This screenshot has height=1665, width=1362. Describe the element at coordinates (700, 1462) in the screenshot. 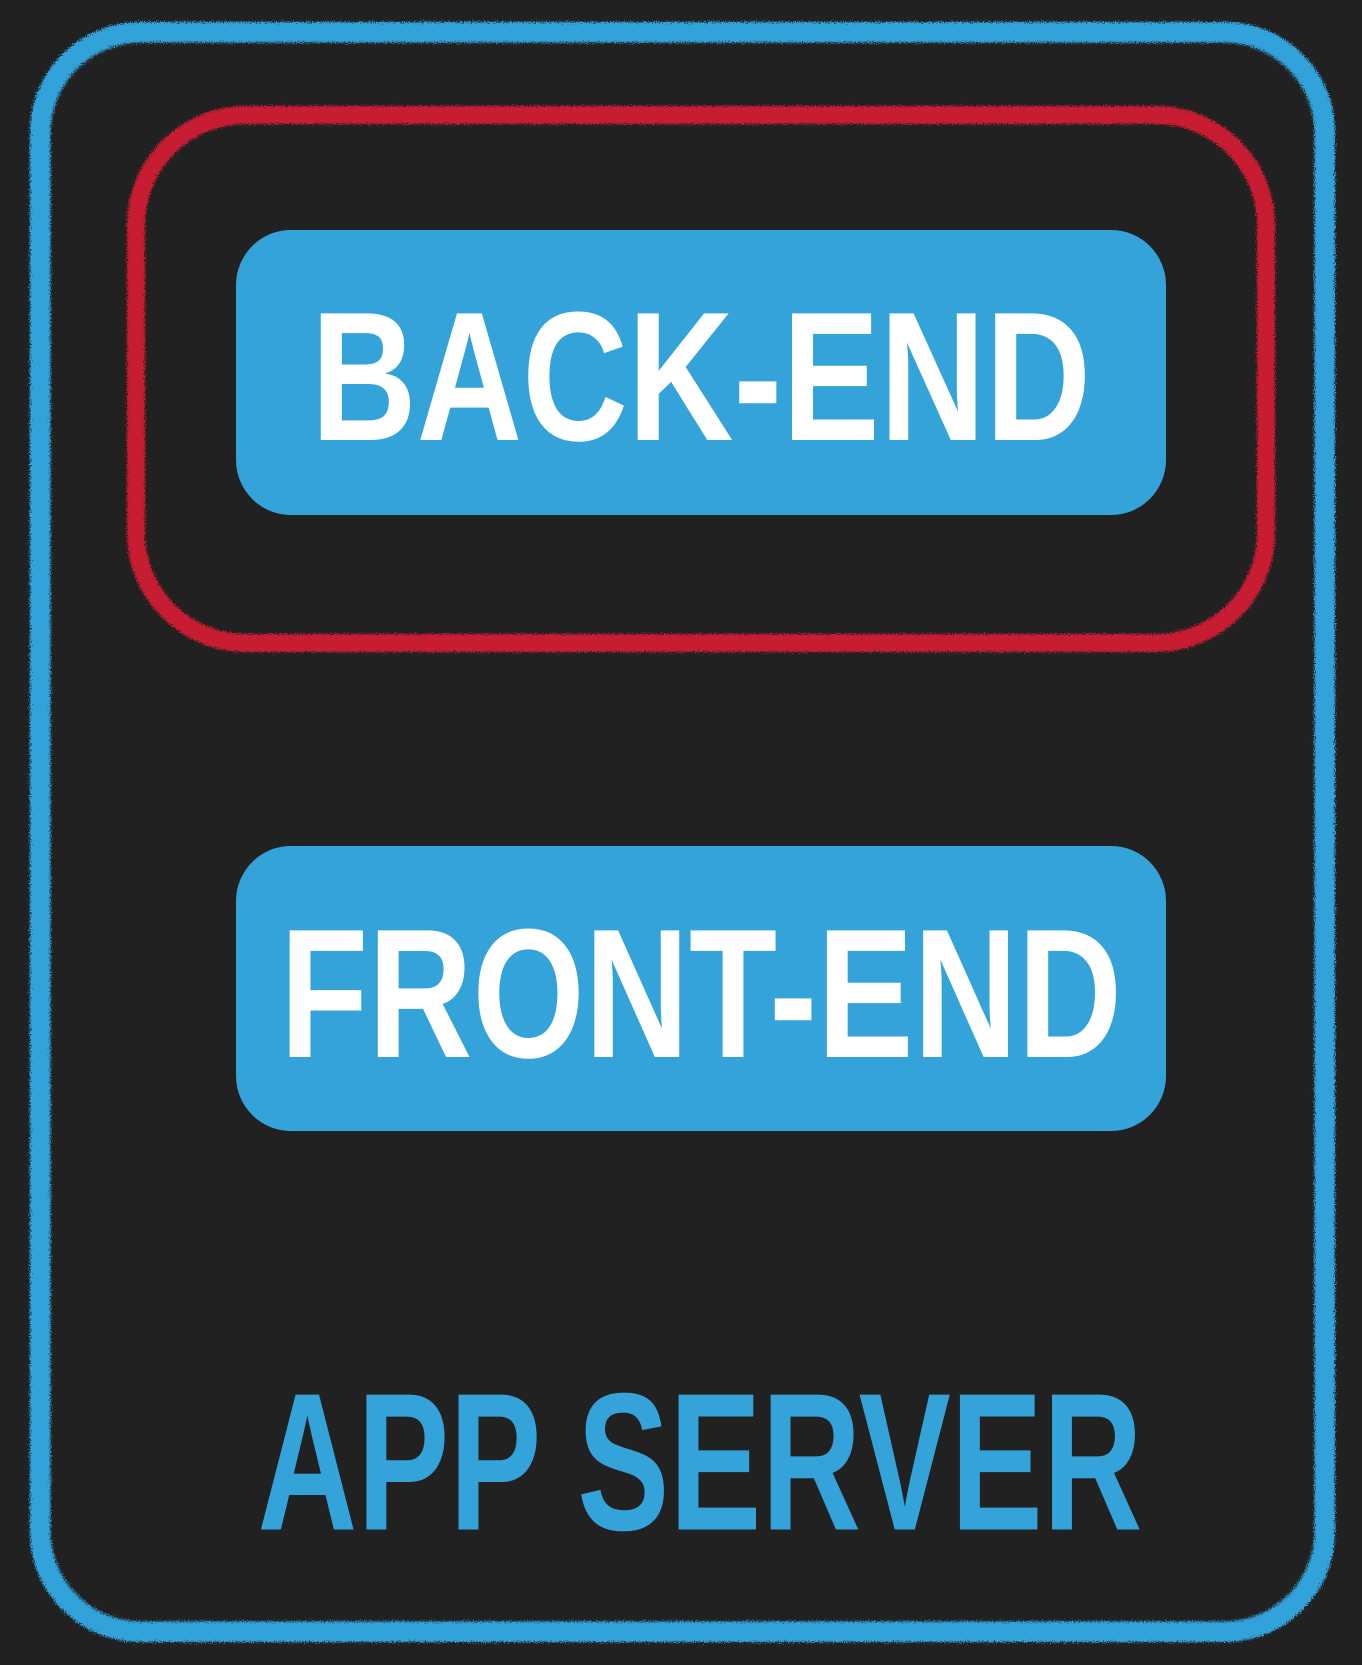

I see `app-server-label: APP SERVER` at that location.